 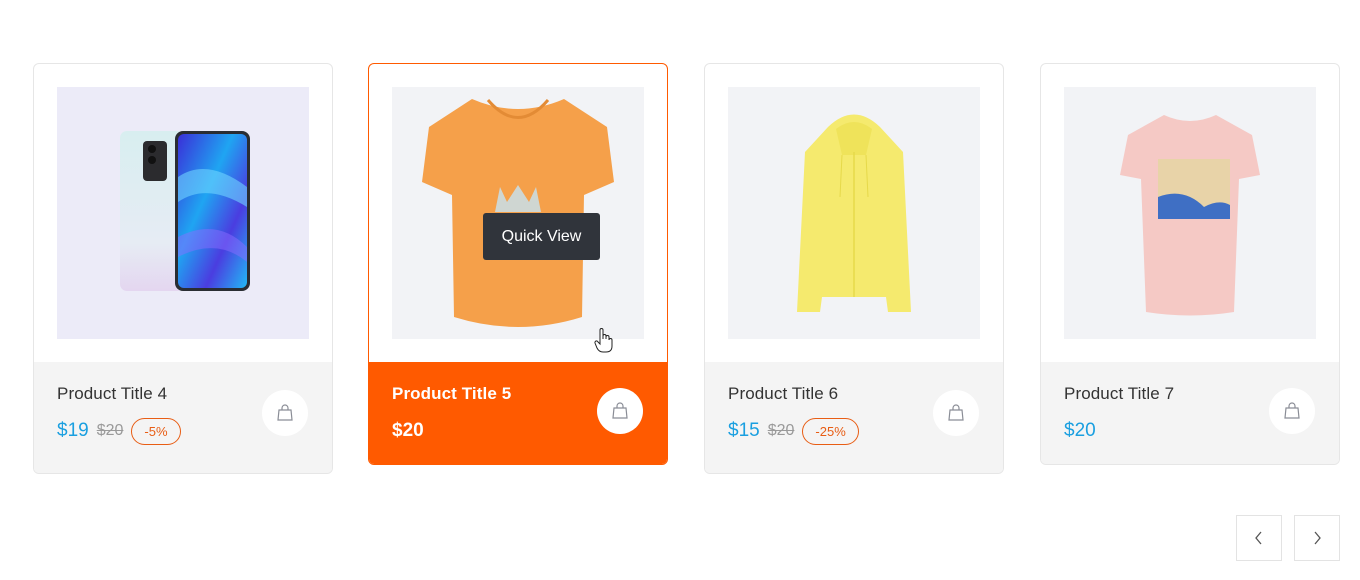 I want to click on smartphone-image, so click(x=185, y=211).